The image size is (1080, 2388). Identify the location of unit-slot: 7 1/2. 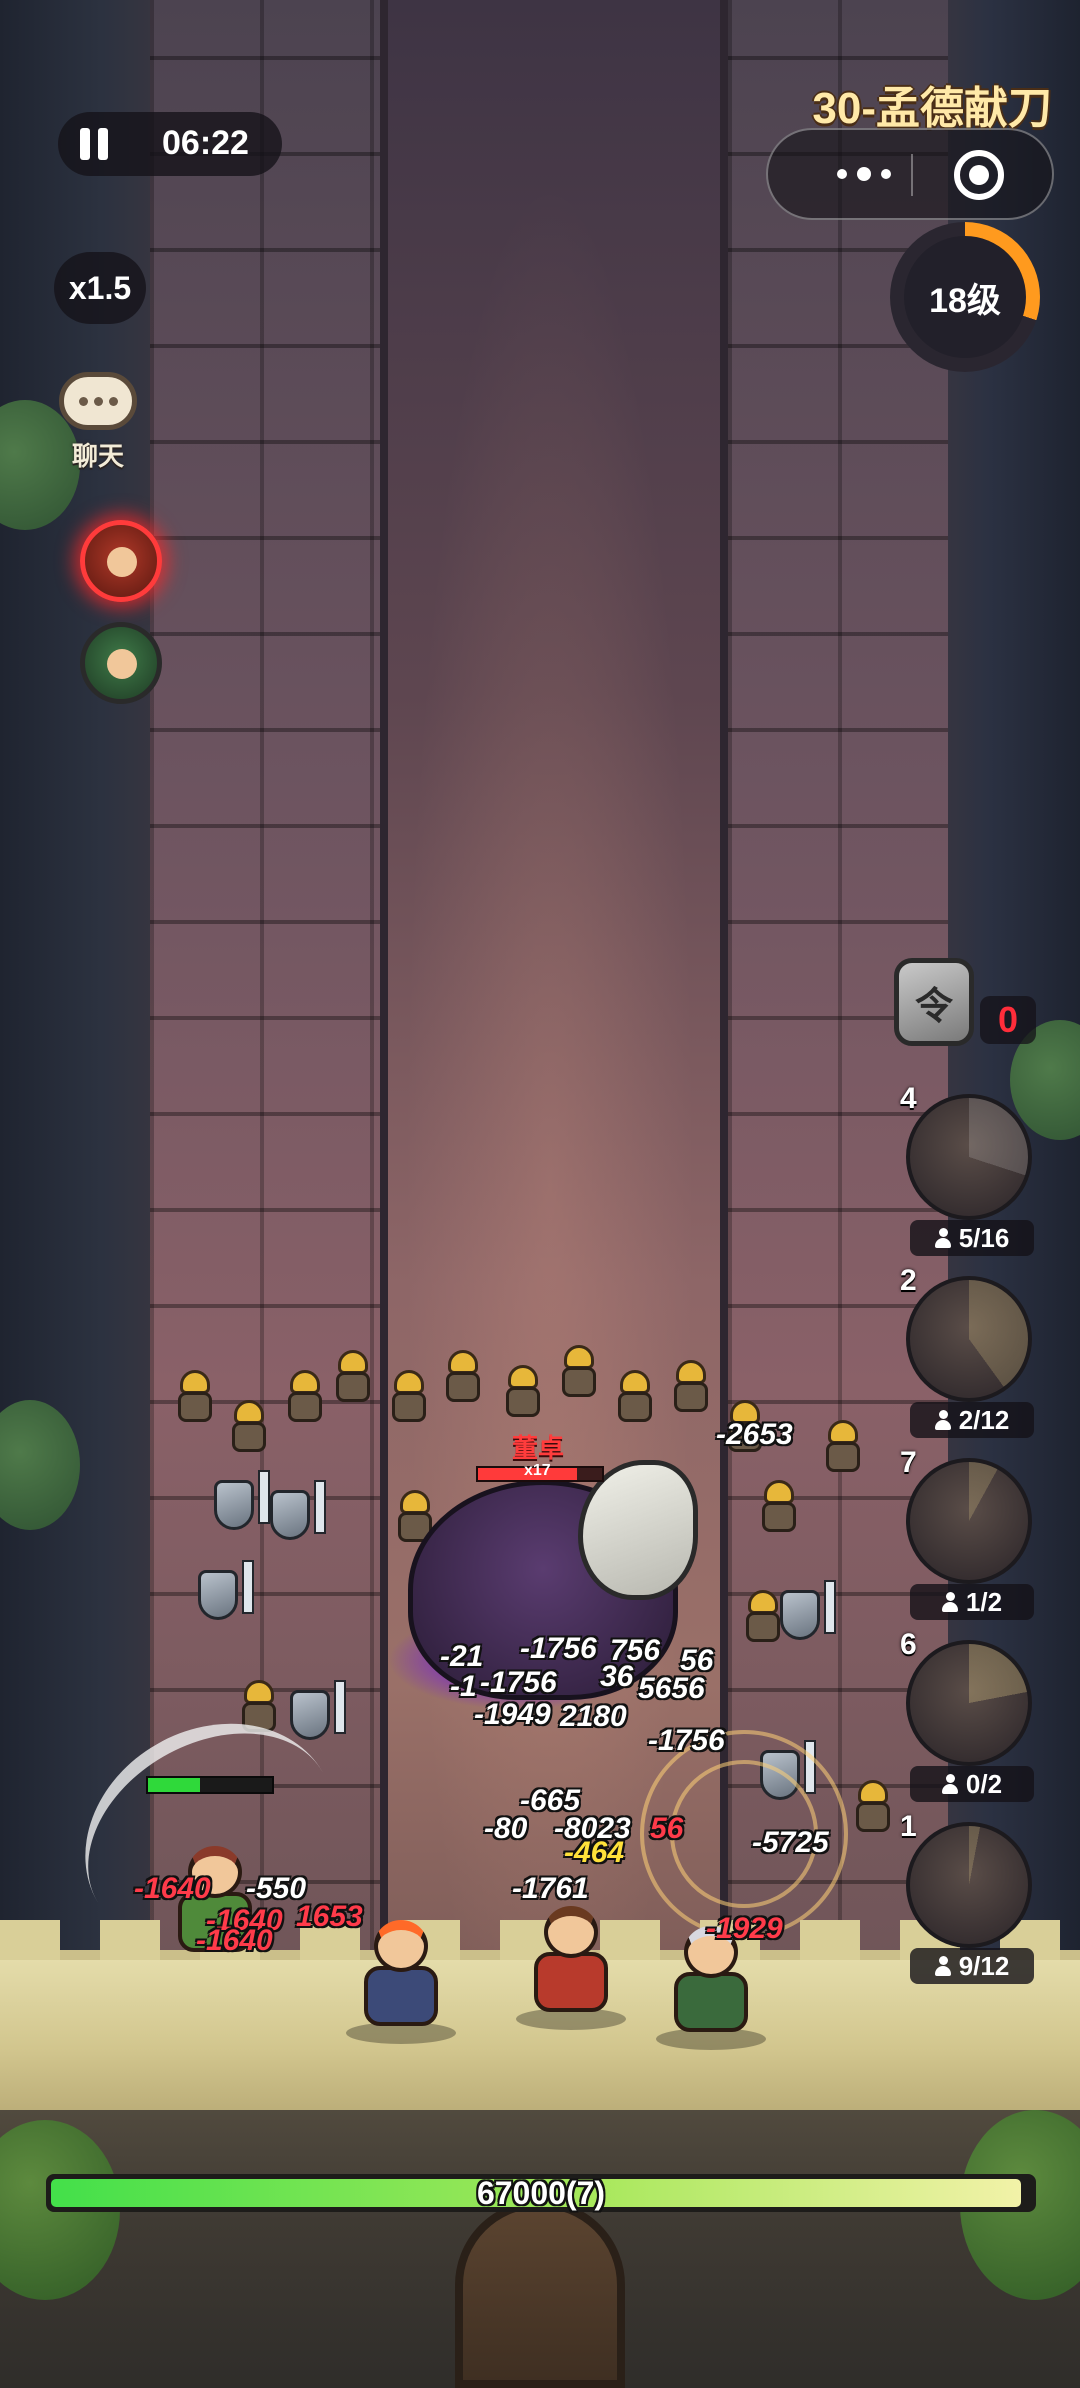
(970, 1533).